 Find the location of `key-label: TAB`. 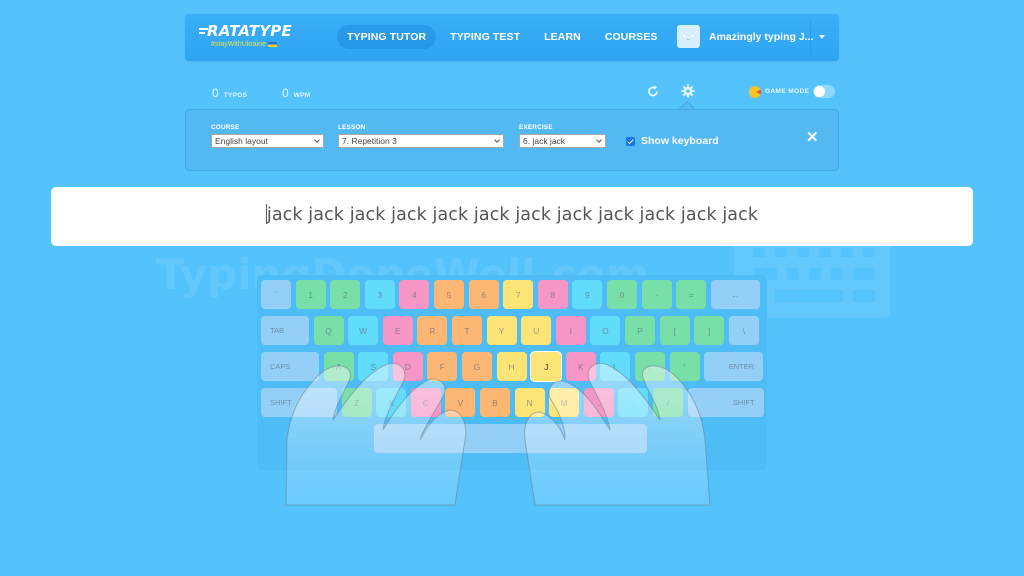

key-label: TAB is located at coordinates (277, 330).